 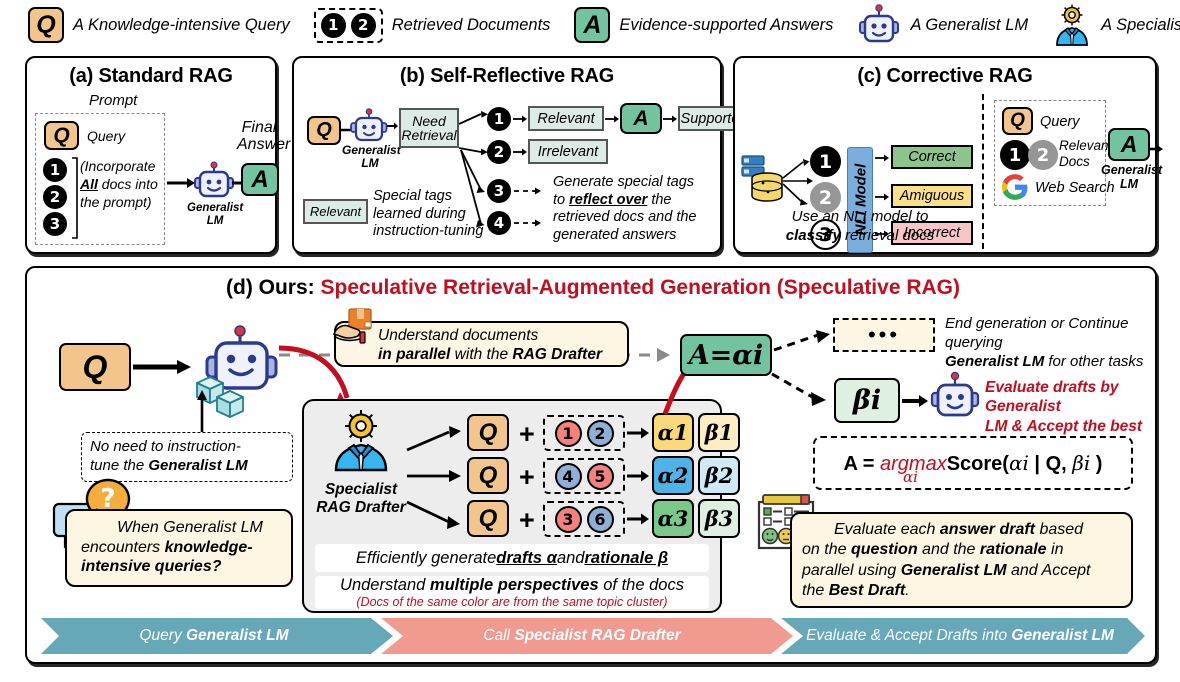 What do you see at coordinates (801, 341) in the screenshot?
I see `panel-d-dashed-arrow-ellipsis` at bounding box center [801, 341].